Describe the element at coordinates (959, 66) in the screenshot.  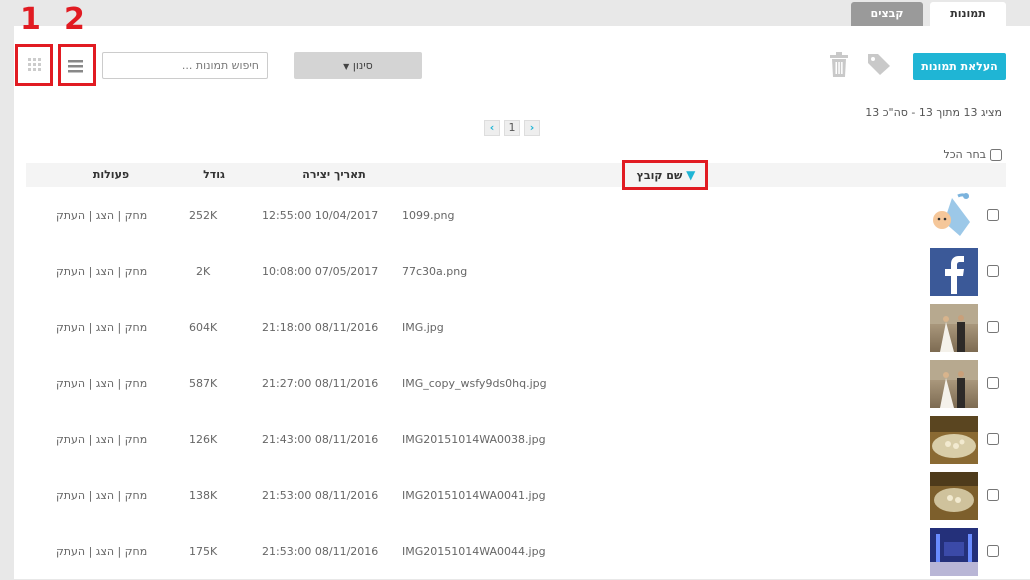
I see `upload-images-button: העלאת תמונות` at that location.